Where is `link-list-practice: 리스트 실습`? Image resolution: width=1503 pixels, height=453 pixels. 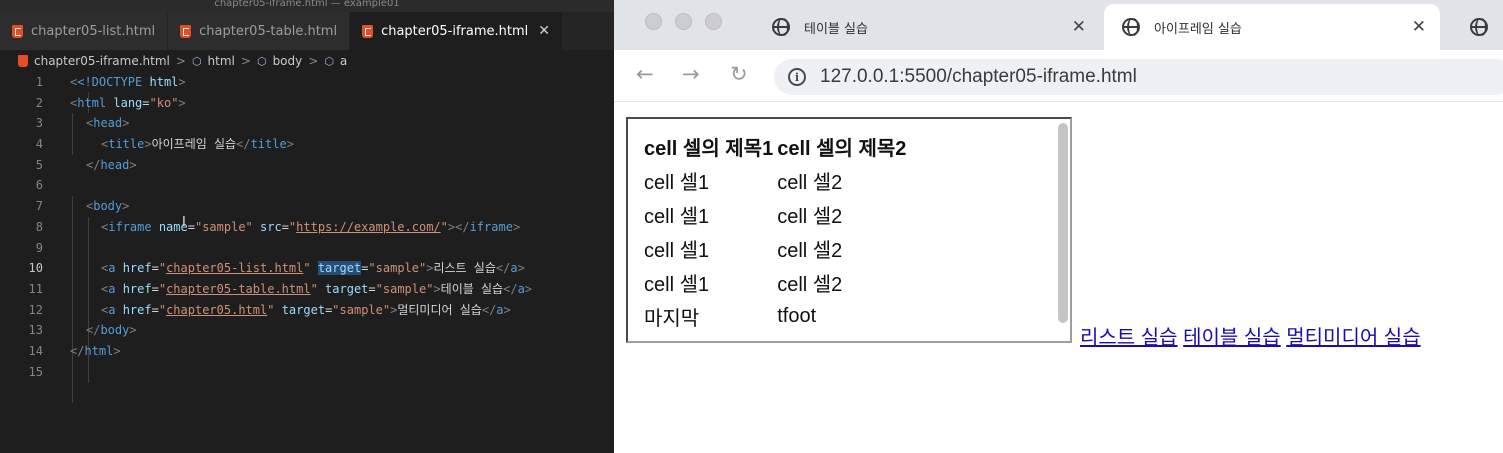 link-list-practice: 리스트 실습 is located at coordinates (1129, 338).